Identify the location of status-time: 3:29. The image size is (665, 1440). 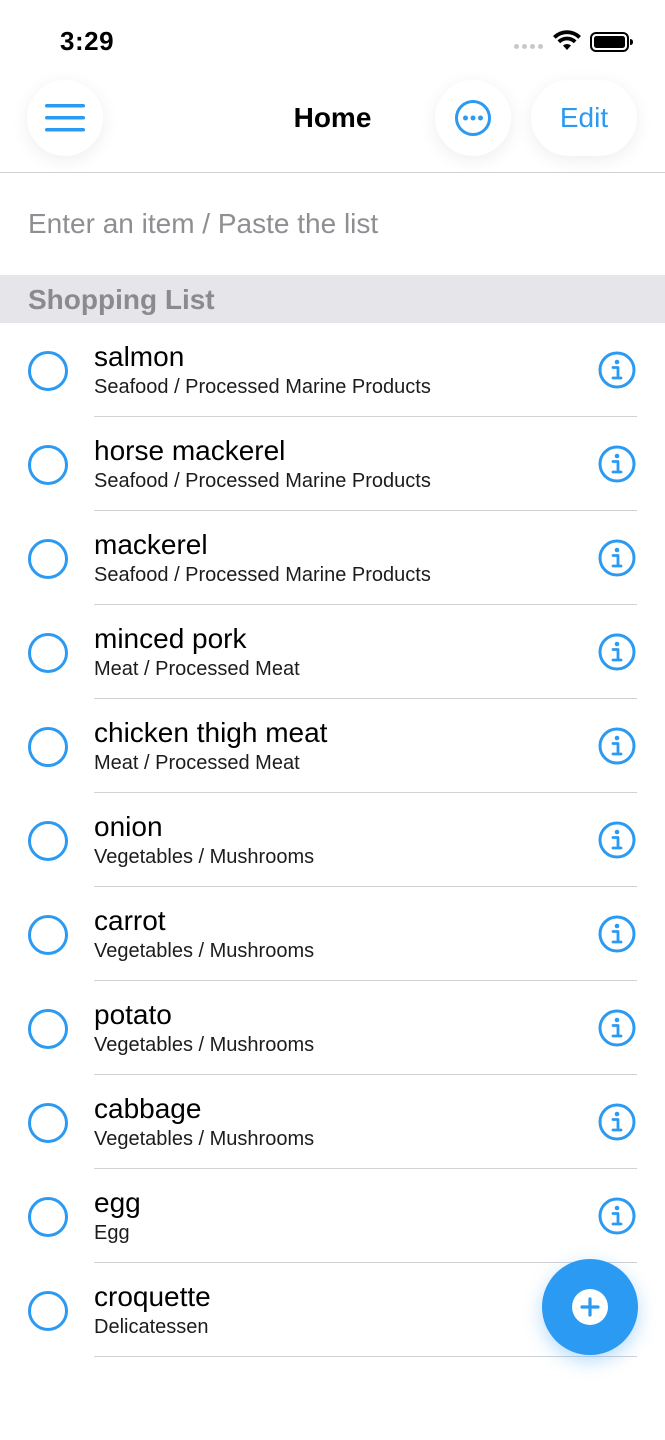
(87, 41).